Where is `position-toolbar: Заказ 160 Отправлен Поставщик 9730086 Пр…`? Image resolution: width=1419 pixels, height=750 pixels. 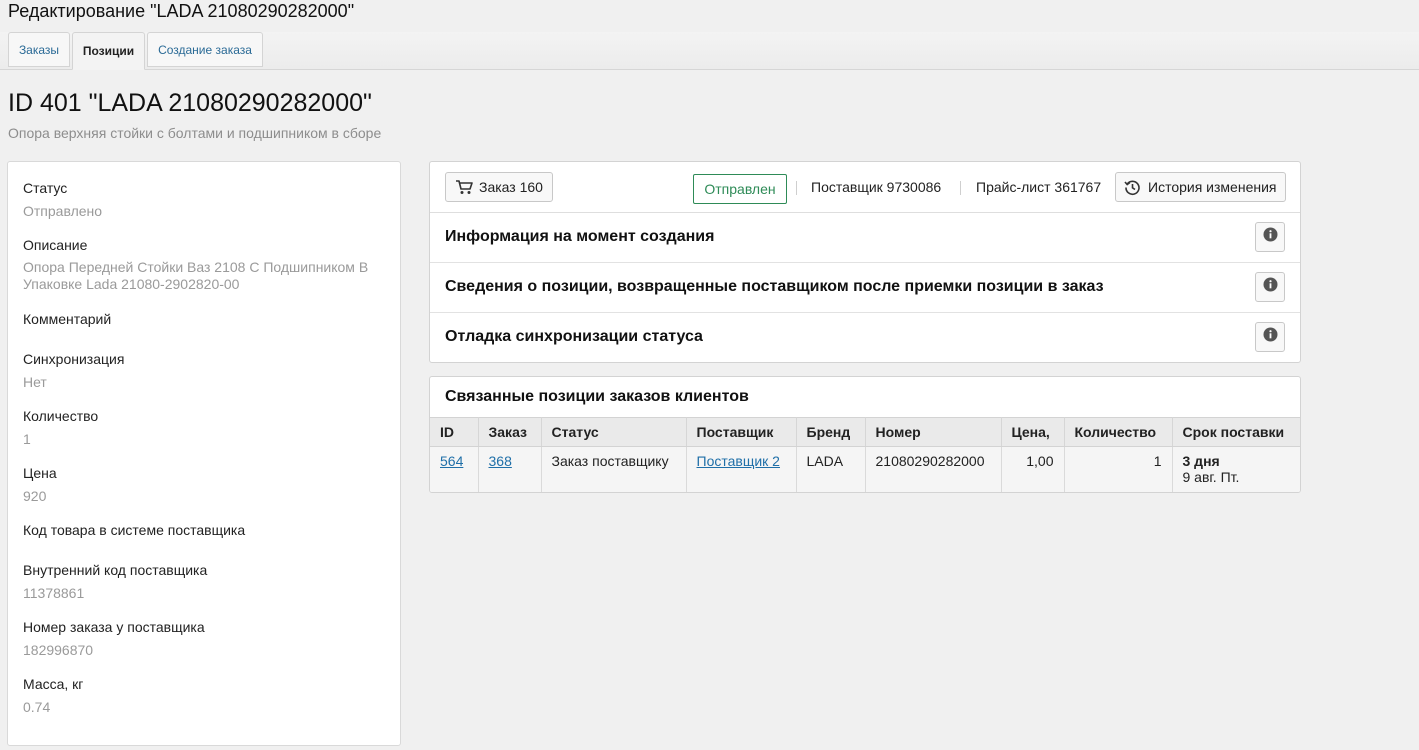 position-toolbar: Заказ 160 Отправлен Поставщик 9730086 Пр… is located at coordinates (865, 187).